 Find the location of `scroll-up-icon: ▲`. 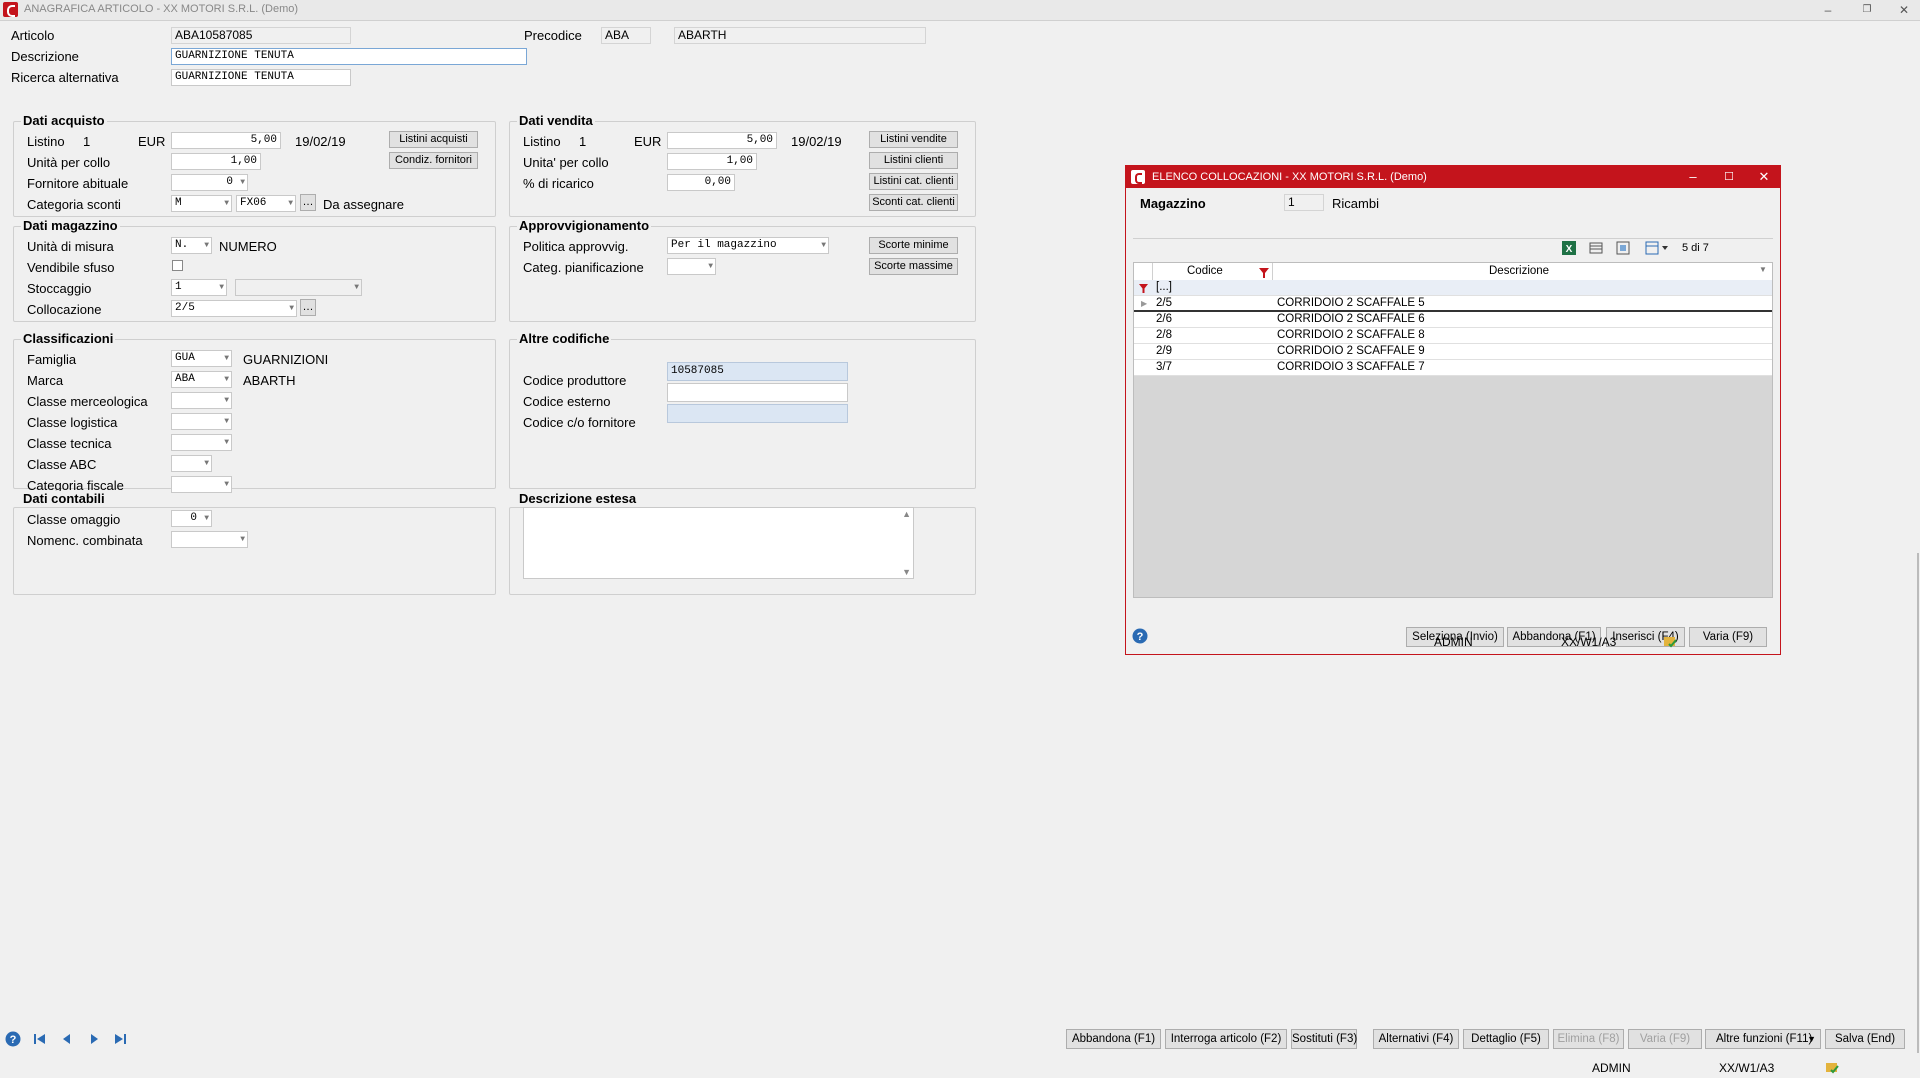

scroll-up-icon: ▲ is located at coordinates (906, 514).